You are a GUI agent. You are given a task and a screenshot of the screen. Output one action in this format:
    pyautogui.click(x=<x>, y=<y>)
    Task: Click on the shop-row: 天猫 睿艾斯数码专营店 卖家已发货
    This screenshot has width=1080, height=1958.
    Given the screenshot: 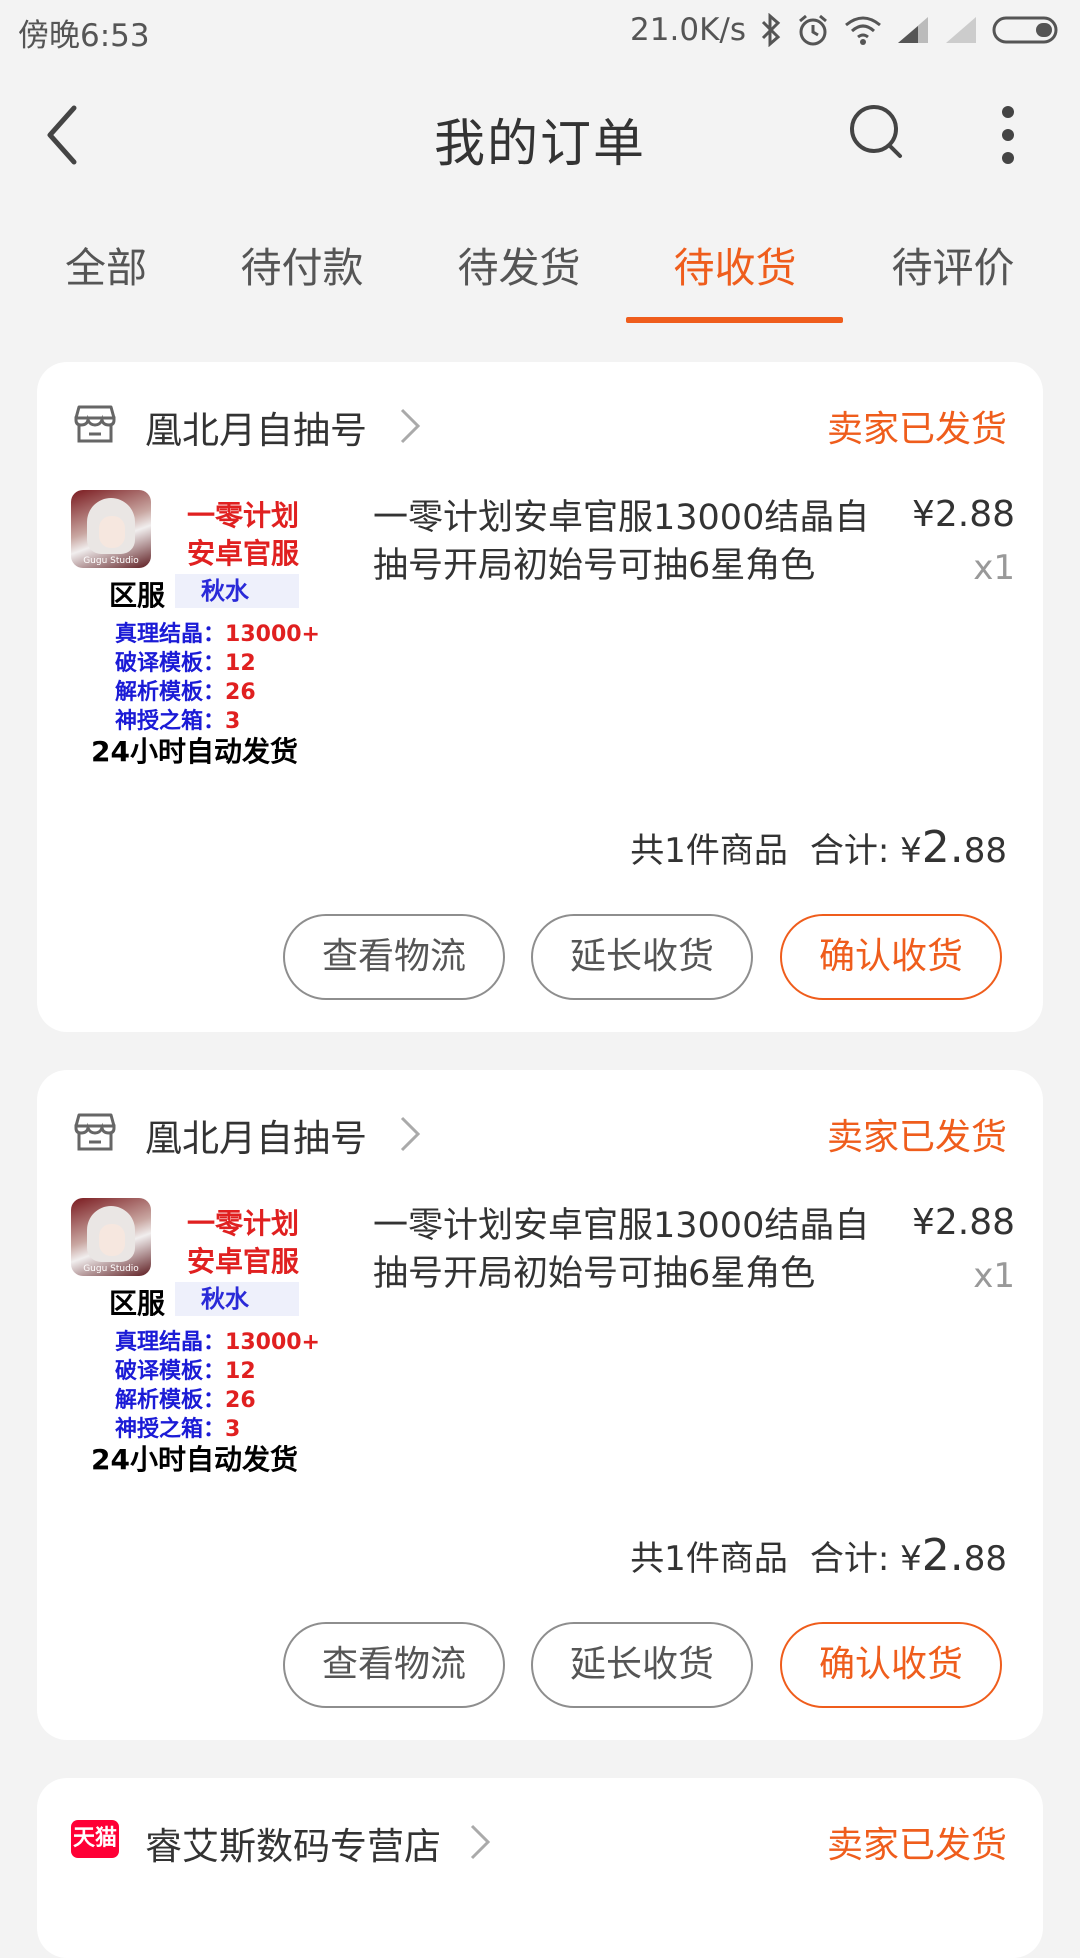 What is the action you would take?
    pyautogui.click(x=540, y=1843)
    